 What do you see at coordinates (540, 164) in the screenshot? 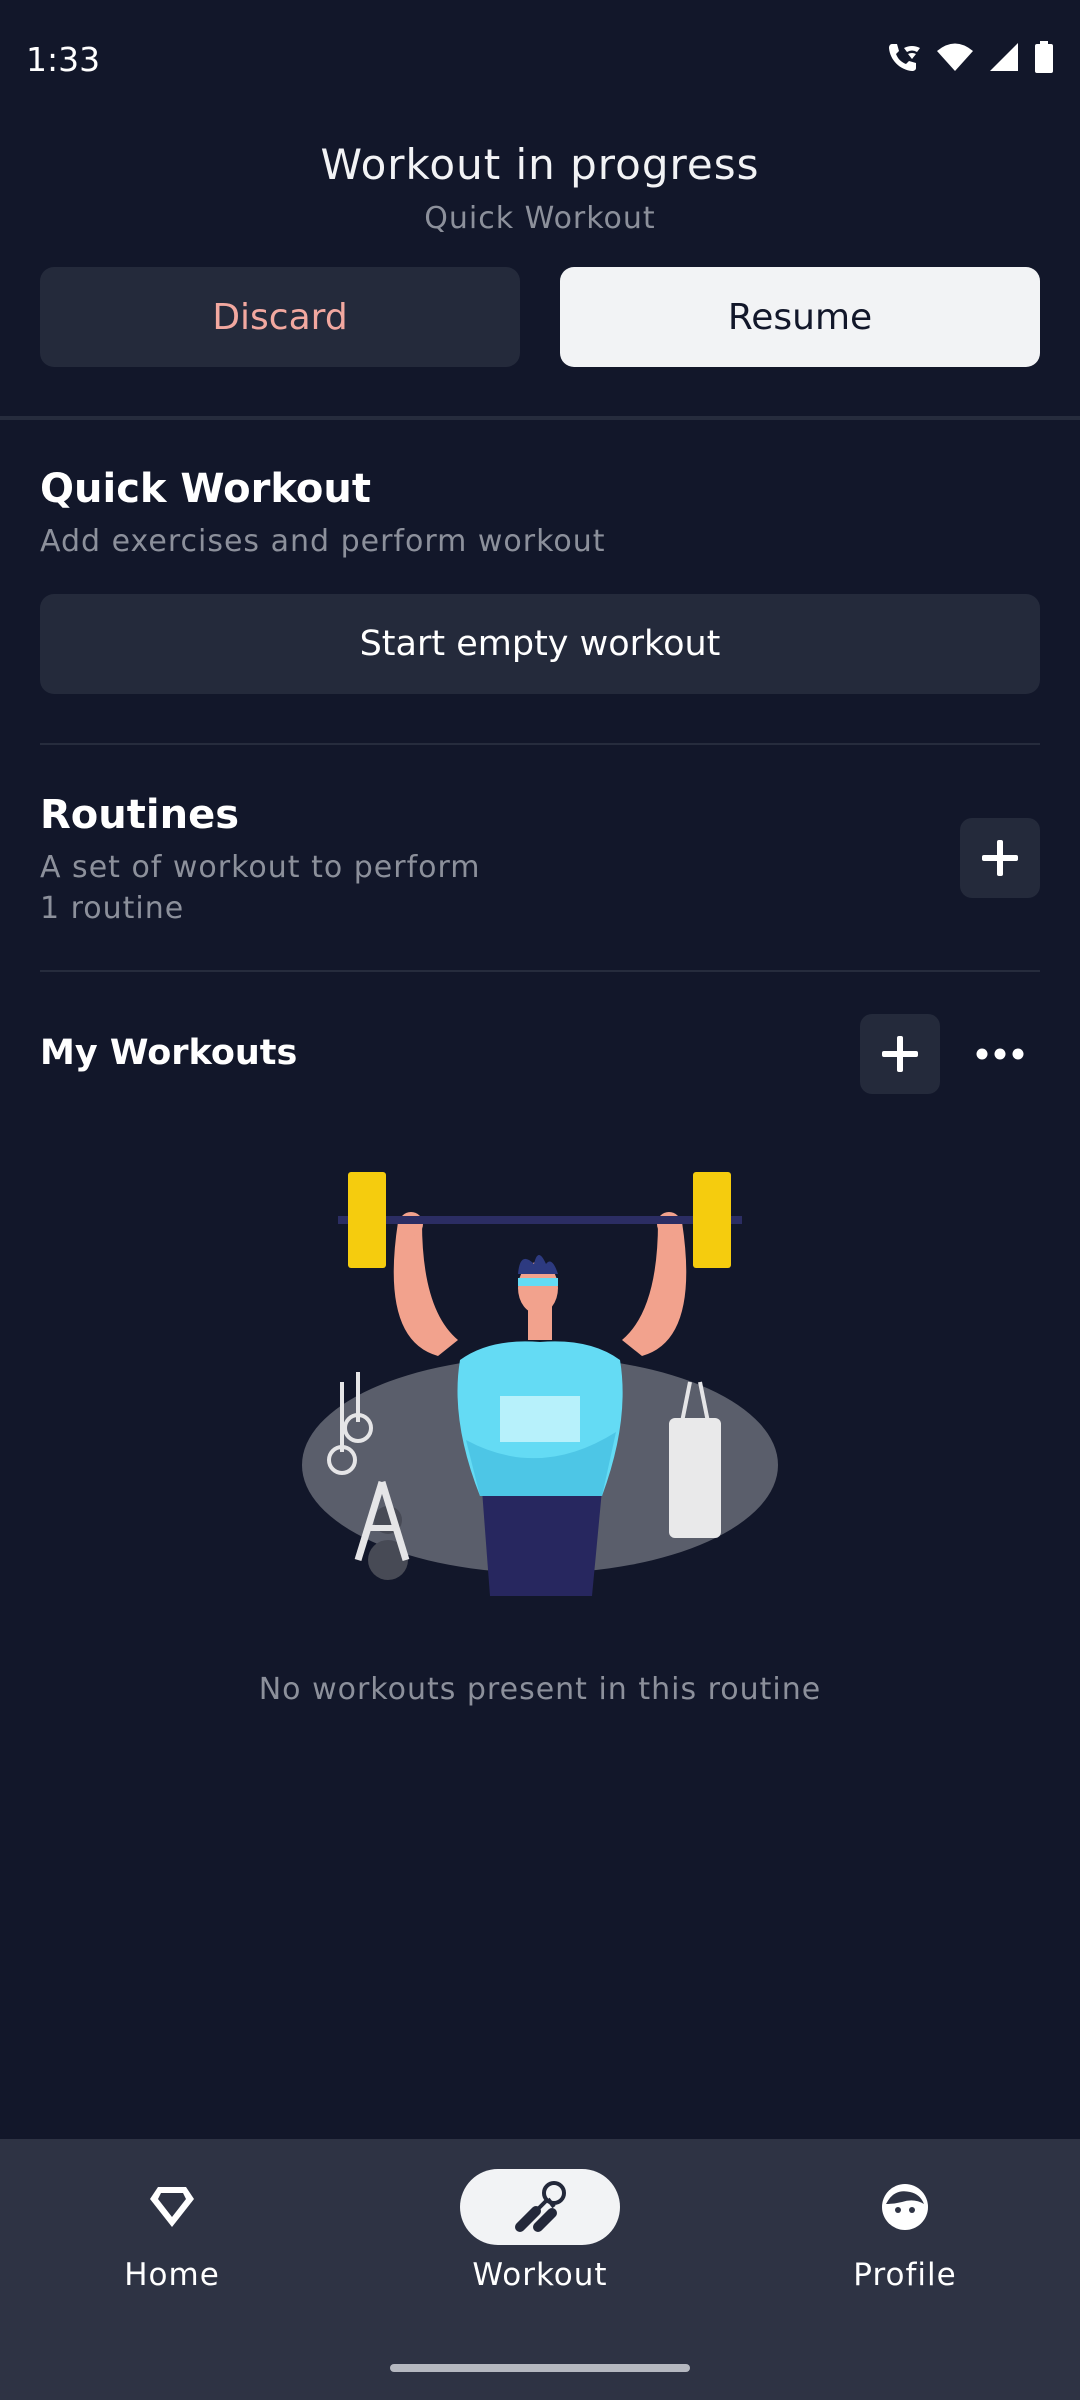
I see `progress-title: Workout in progress` at bounding box center [540, 164].